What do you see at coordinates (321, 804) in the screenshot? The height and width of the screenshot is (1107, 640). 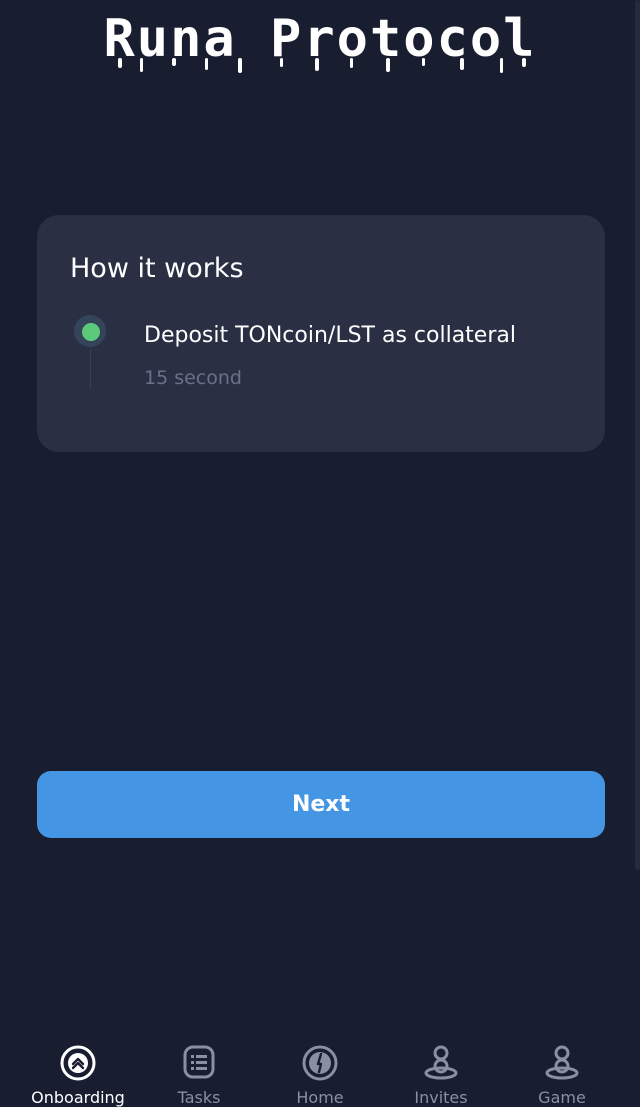 I see `next-button: Next` at bounding box center [321, 804].